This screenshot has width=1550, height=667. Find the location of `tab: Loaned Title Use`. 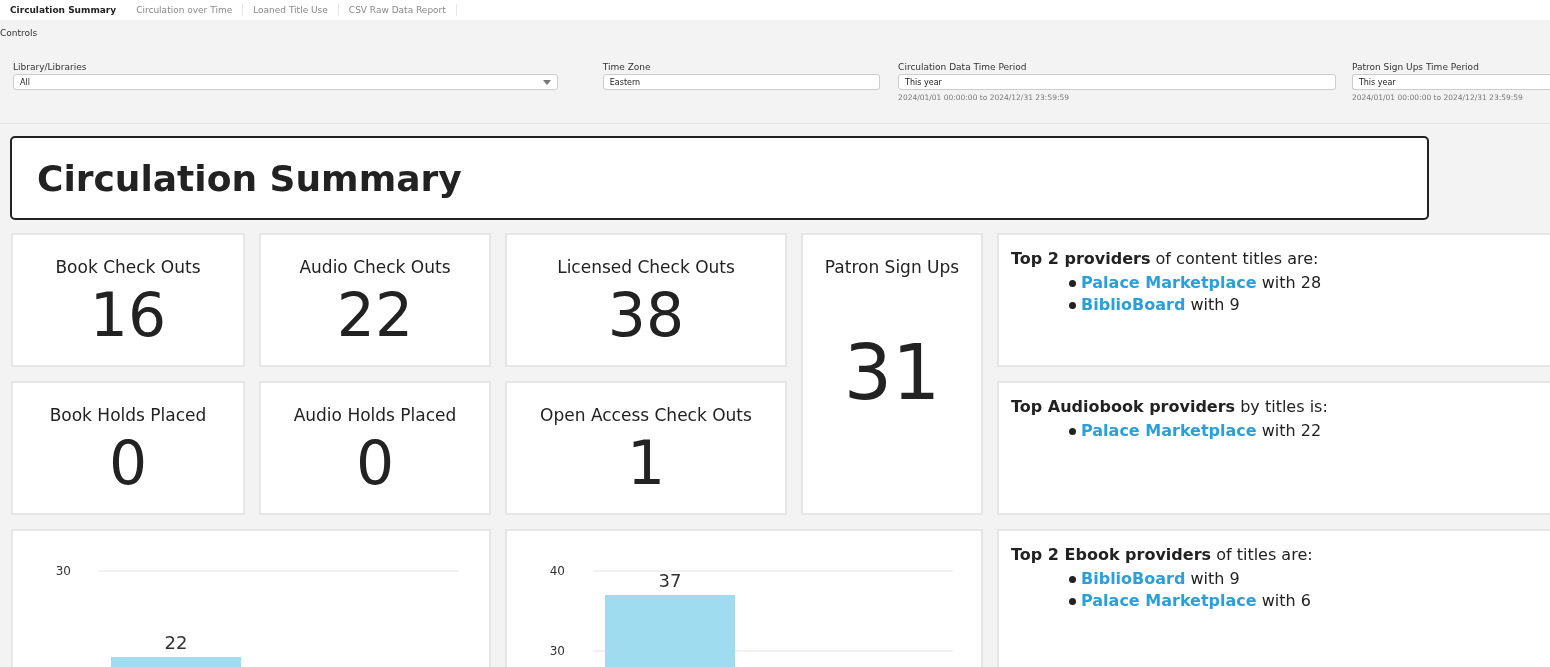

tab: Loaned Title Use is located at coordinates (291, 10).